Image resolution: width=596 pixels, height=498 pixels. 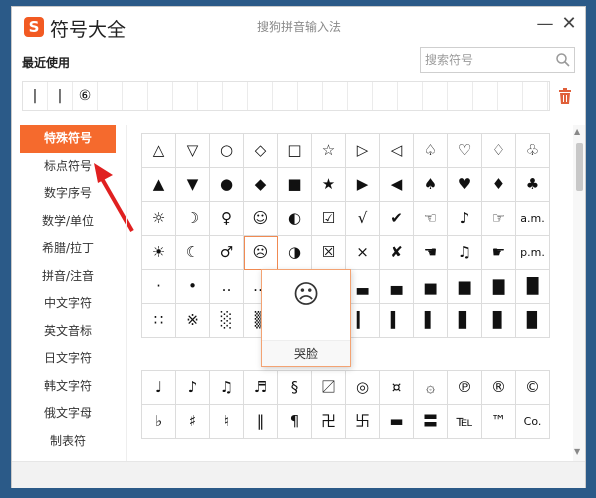 I want to click on symbol-cell: ☑, so click(x=329, y=219).